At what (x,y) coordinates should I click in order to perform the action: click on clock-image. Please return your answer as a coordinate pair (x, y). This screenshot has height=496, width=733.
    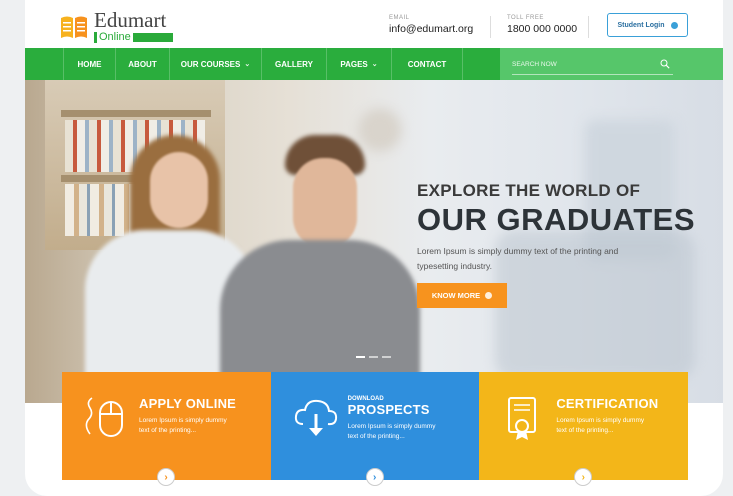
    Looking at the image, I should click on (380, 130).